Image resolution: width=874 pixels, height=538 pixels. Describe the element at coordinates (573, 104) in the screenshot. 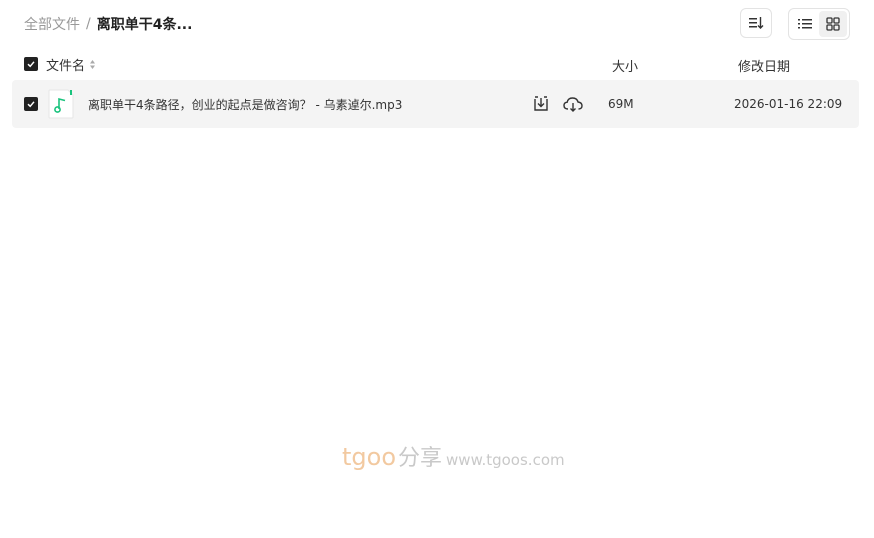

I see `cloud-save-icon` at that location.